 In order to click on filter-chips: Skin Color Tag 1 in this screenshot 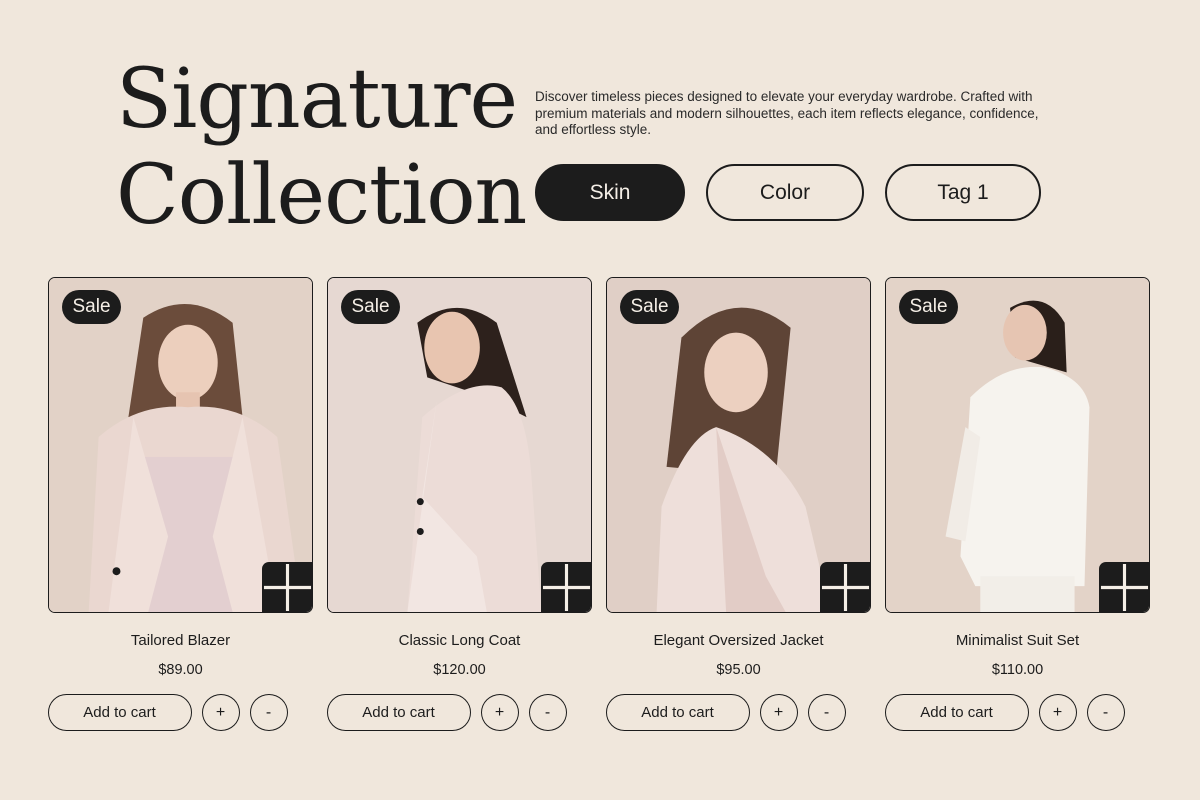, I will do `click(788, 192)`.